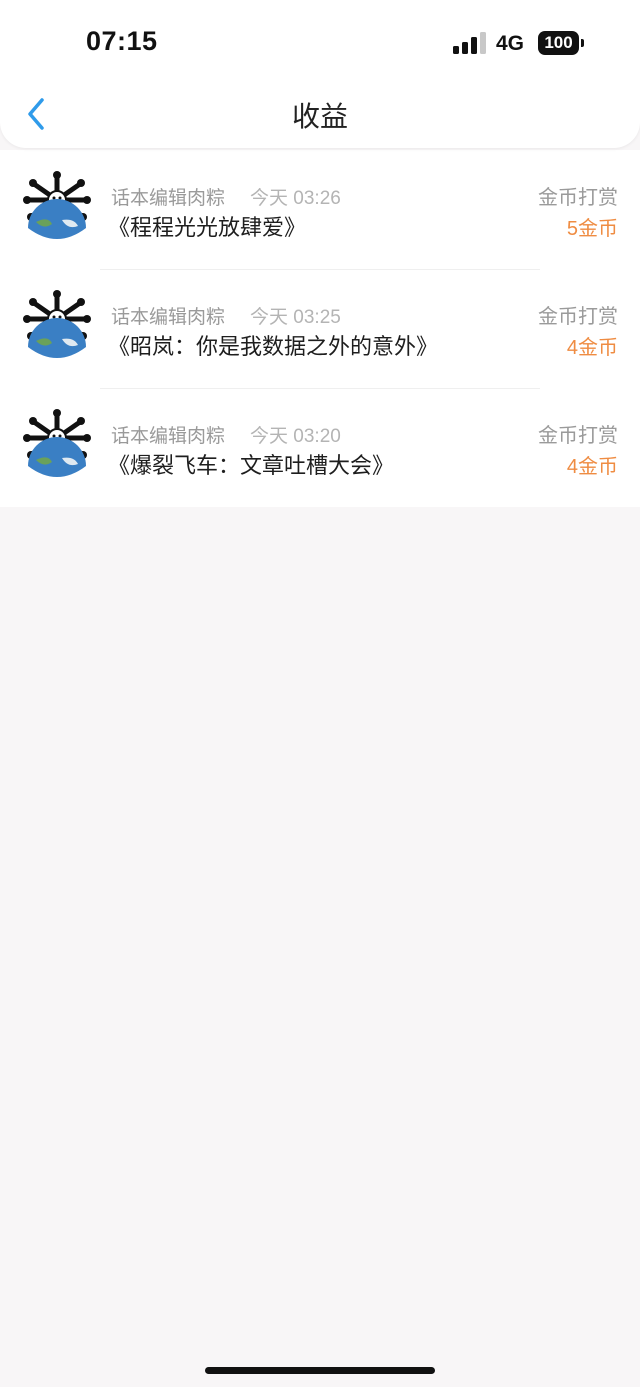  I want to click on work-title: 《爆裂飞车：文章吐槽大会》, so click(251, 464).